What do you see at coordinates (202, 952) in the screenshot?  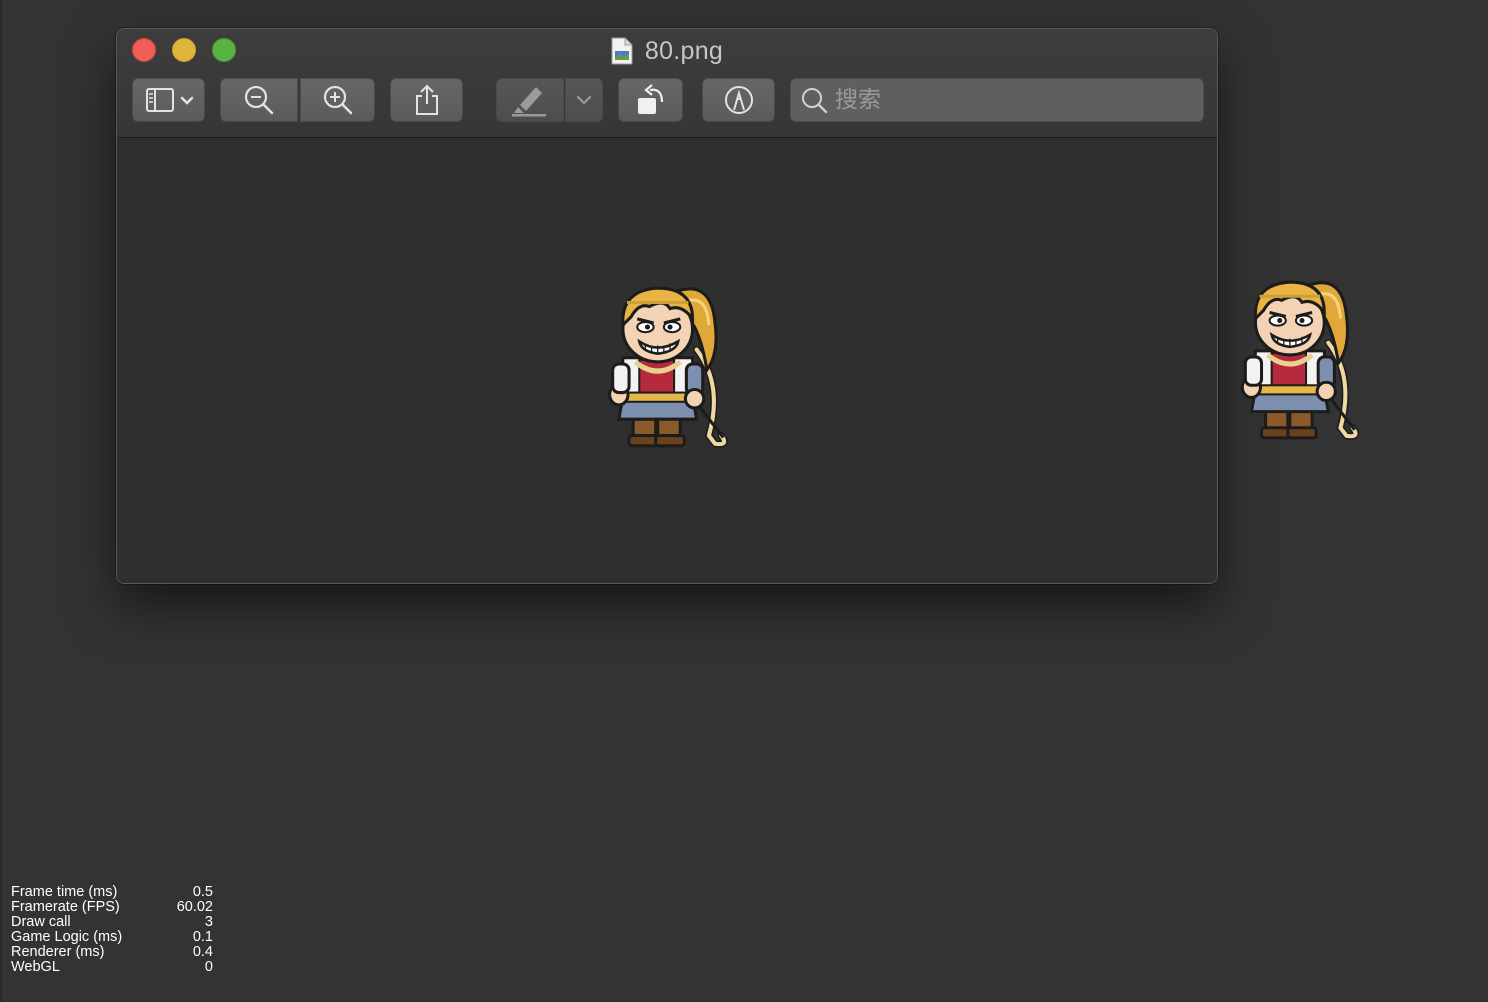 I see `stat-value: 0.4` at bounding box center [202, 952].